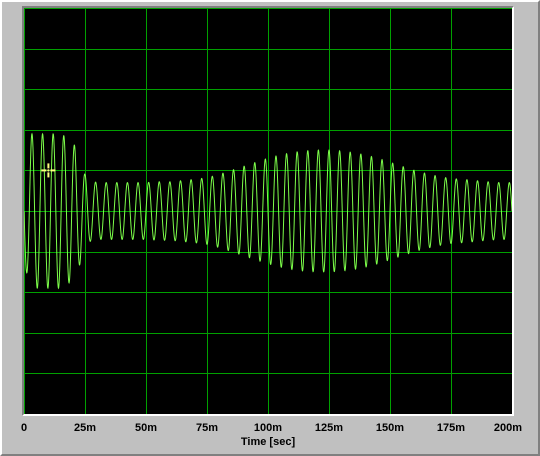  Describe the element at coordinates (508, 428) in the screenshot. I see `x-tick-label: 200m` at that location.